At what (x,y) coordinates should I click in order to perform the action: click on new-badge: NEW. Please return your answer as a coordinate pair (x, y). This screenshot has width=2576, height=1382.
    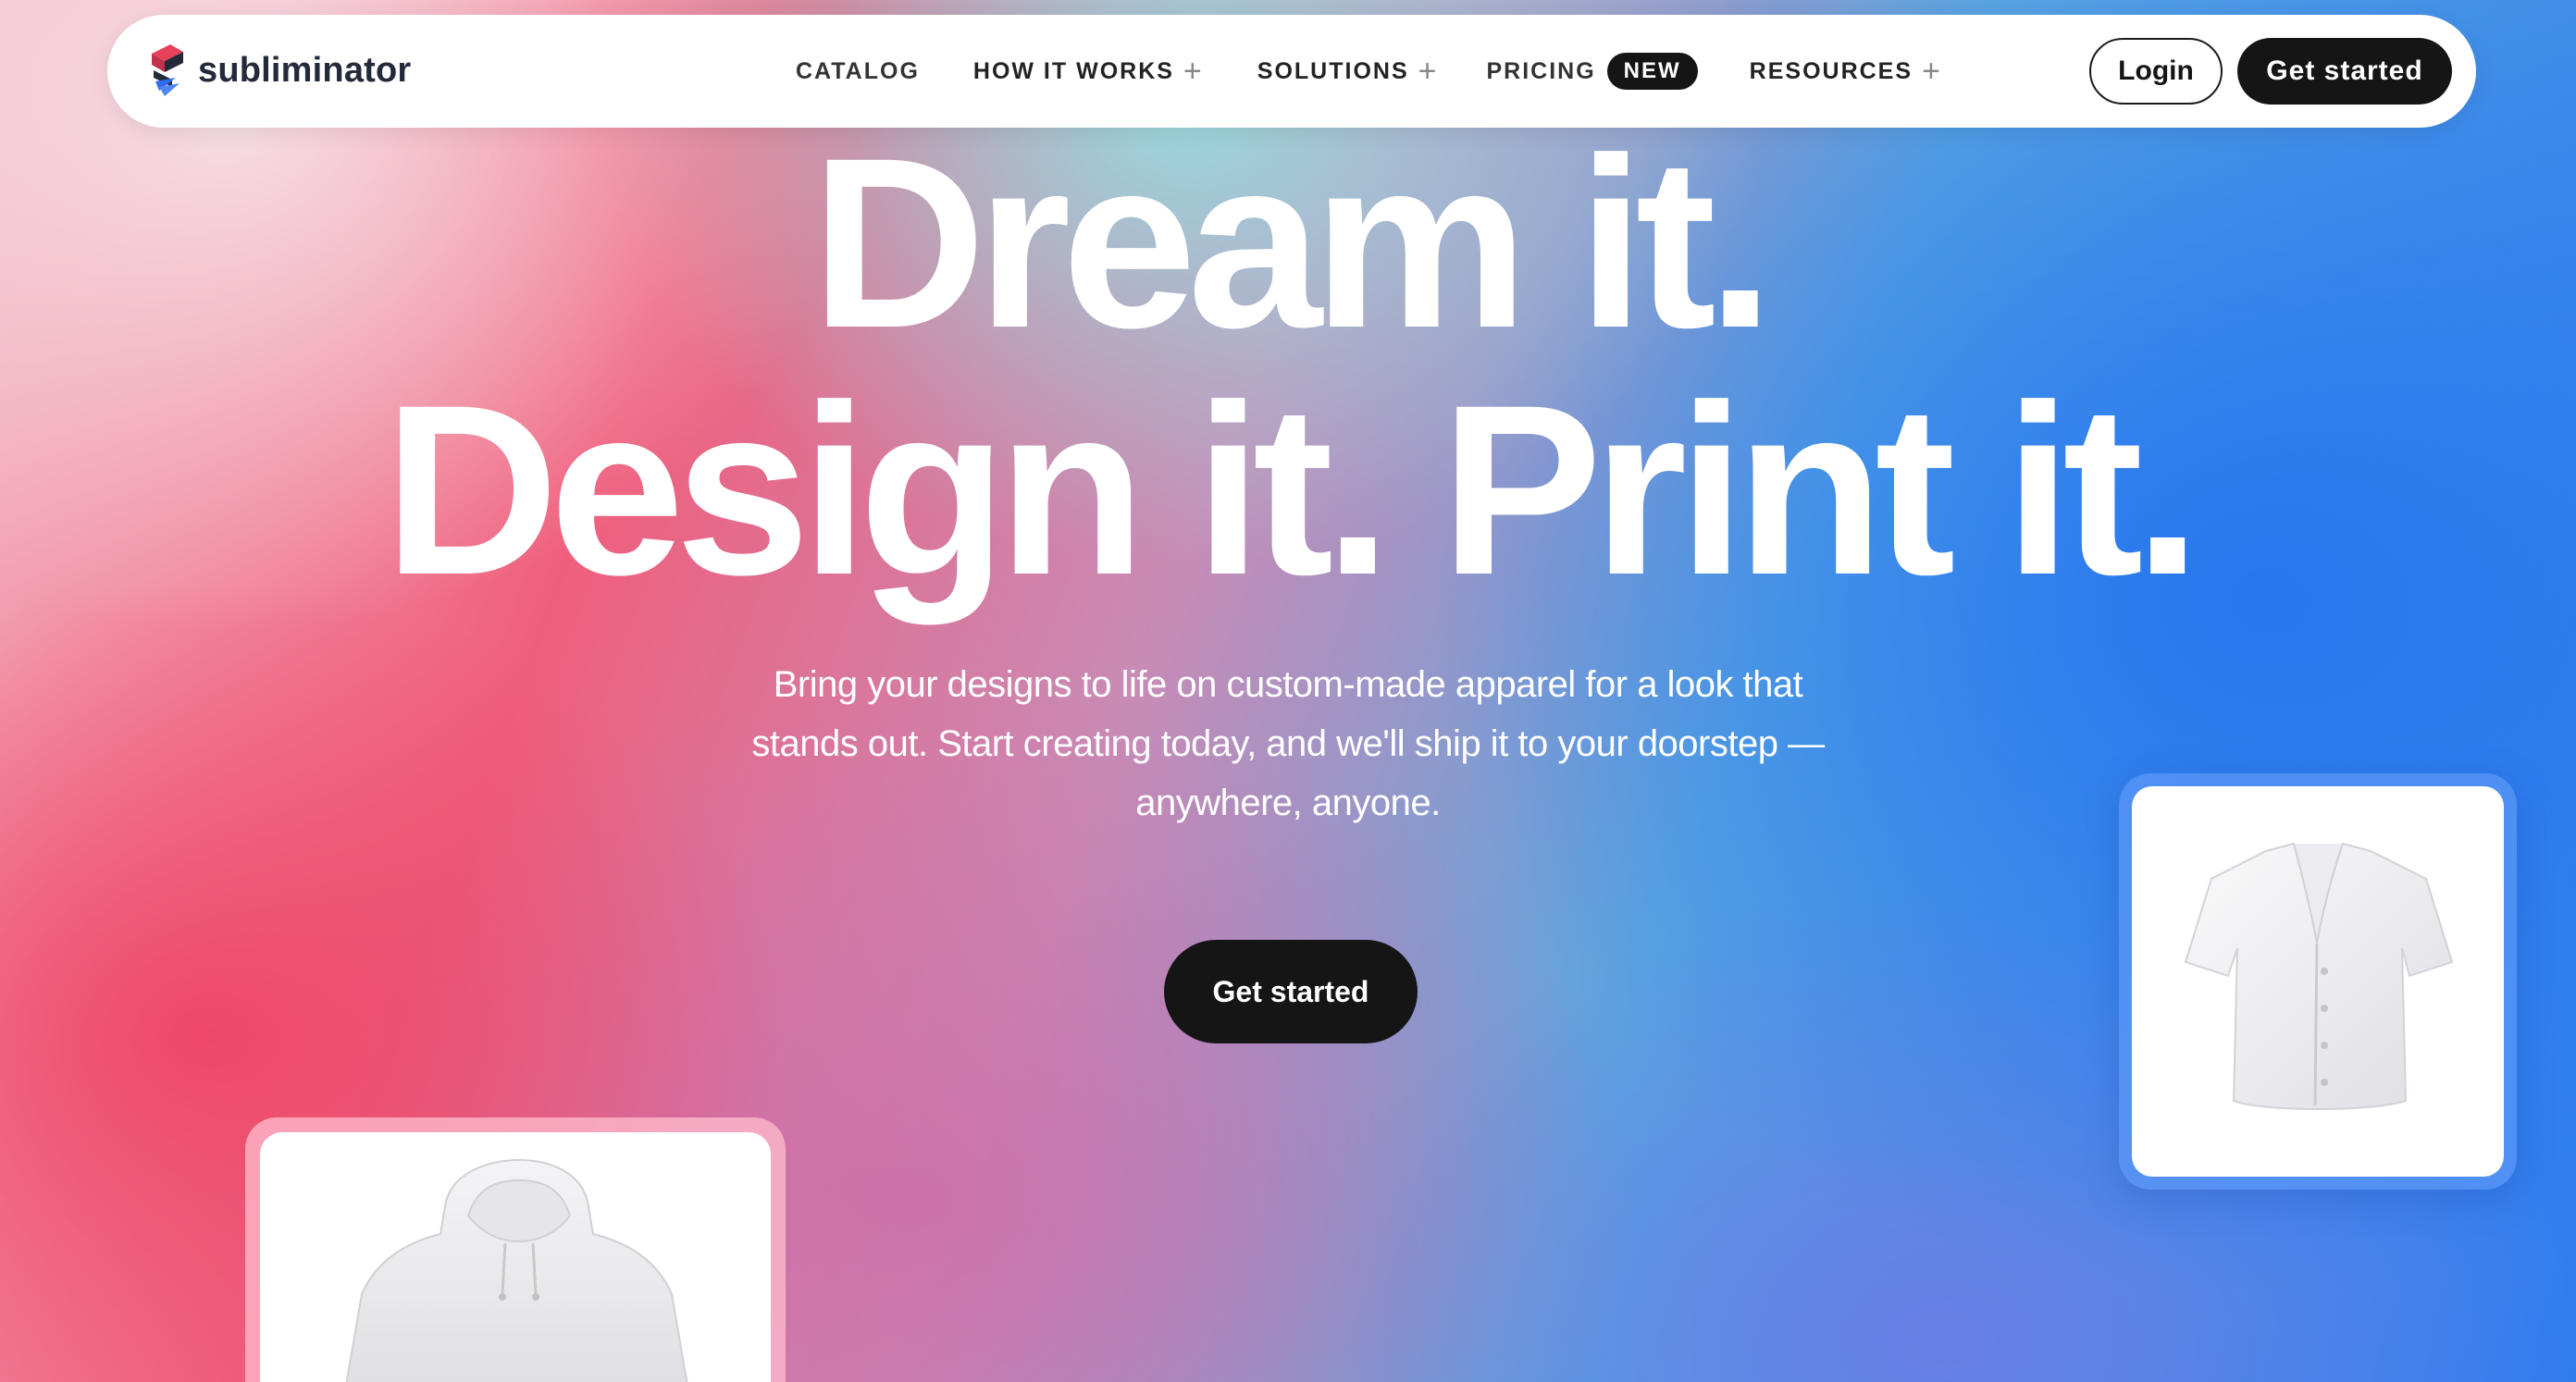
    Looking at the image, I should click on (1652, 71).